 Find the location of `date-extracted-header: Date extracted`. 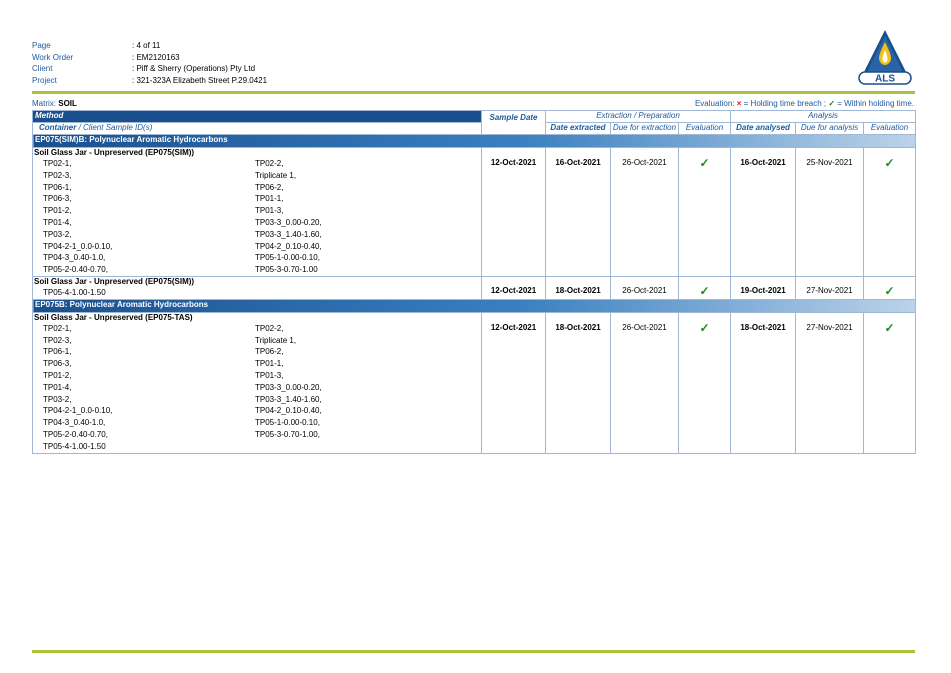

date-extracted-header: Date extracted is located at coordinates (578, 128).